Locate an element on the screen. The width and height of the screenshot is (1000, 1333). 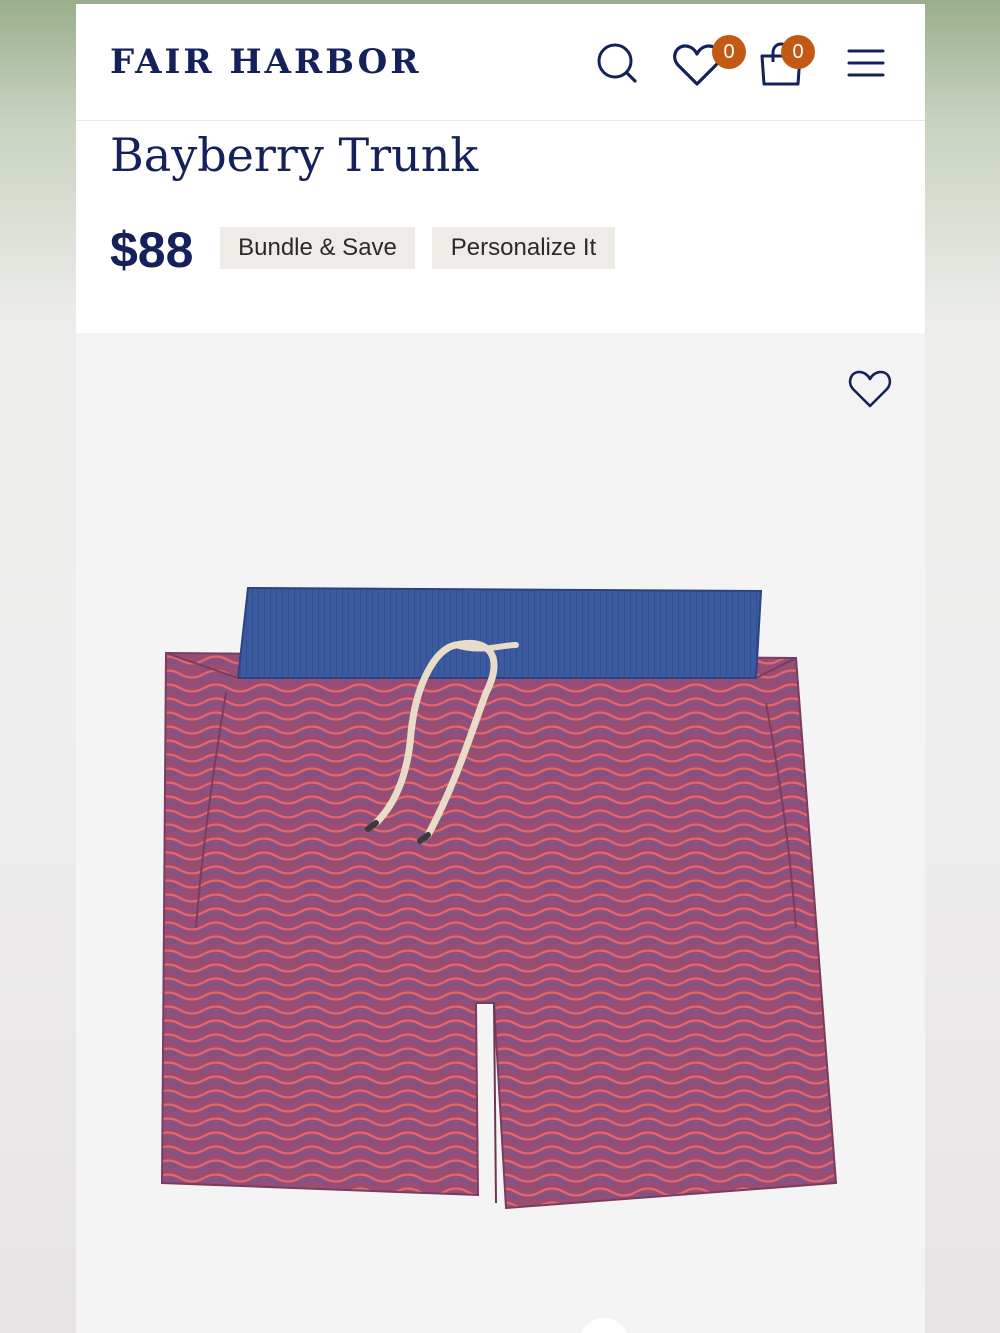
favorite-heart-icon is located at coordinates (870, 389).